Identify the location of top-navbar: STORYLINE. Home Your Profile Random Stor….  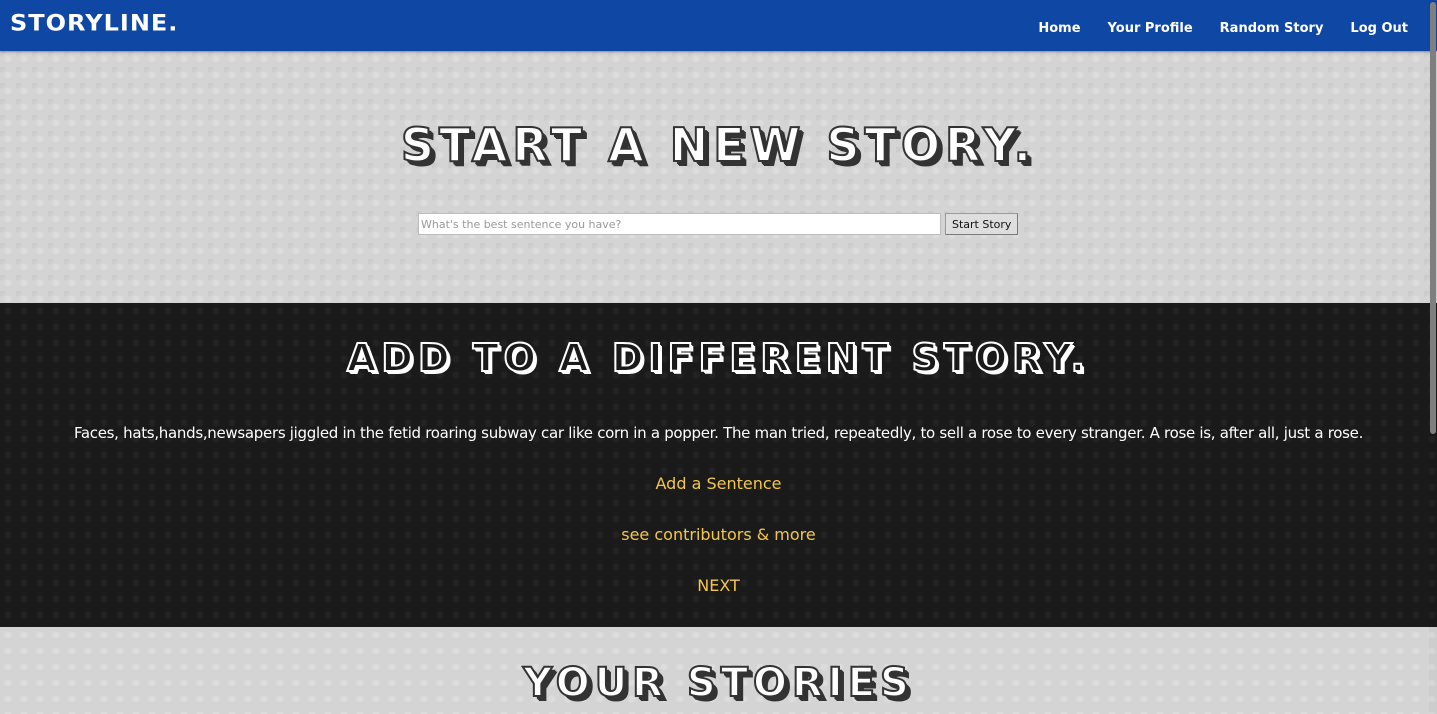
(718, 25).